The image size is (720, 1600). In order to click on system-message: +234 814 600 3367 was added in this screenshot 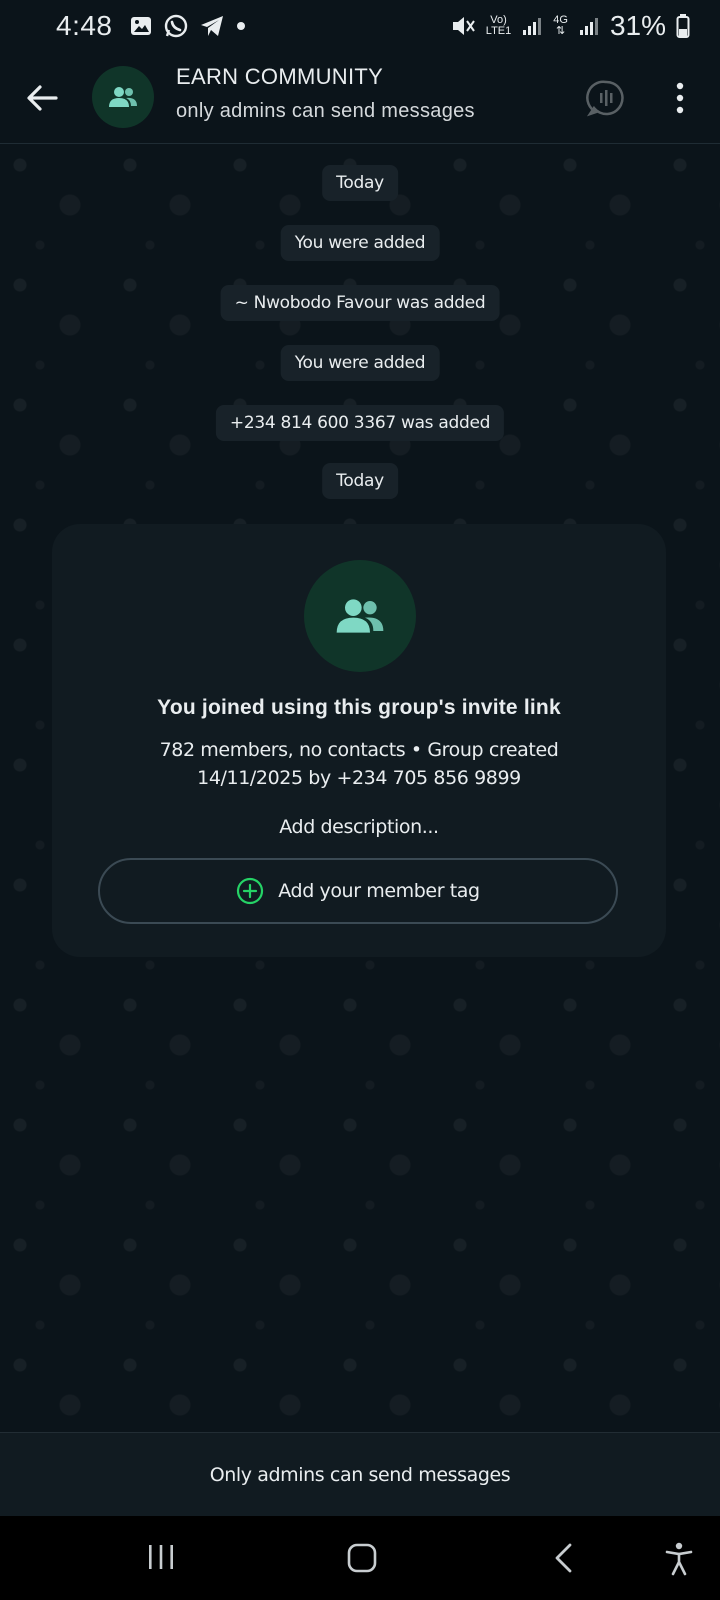, I will do `click(360, 423)`.